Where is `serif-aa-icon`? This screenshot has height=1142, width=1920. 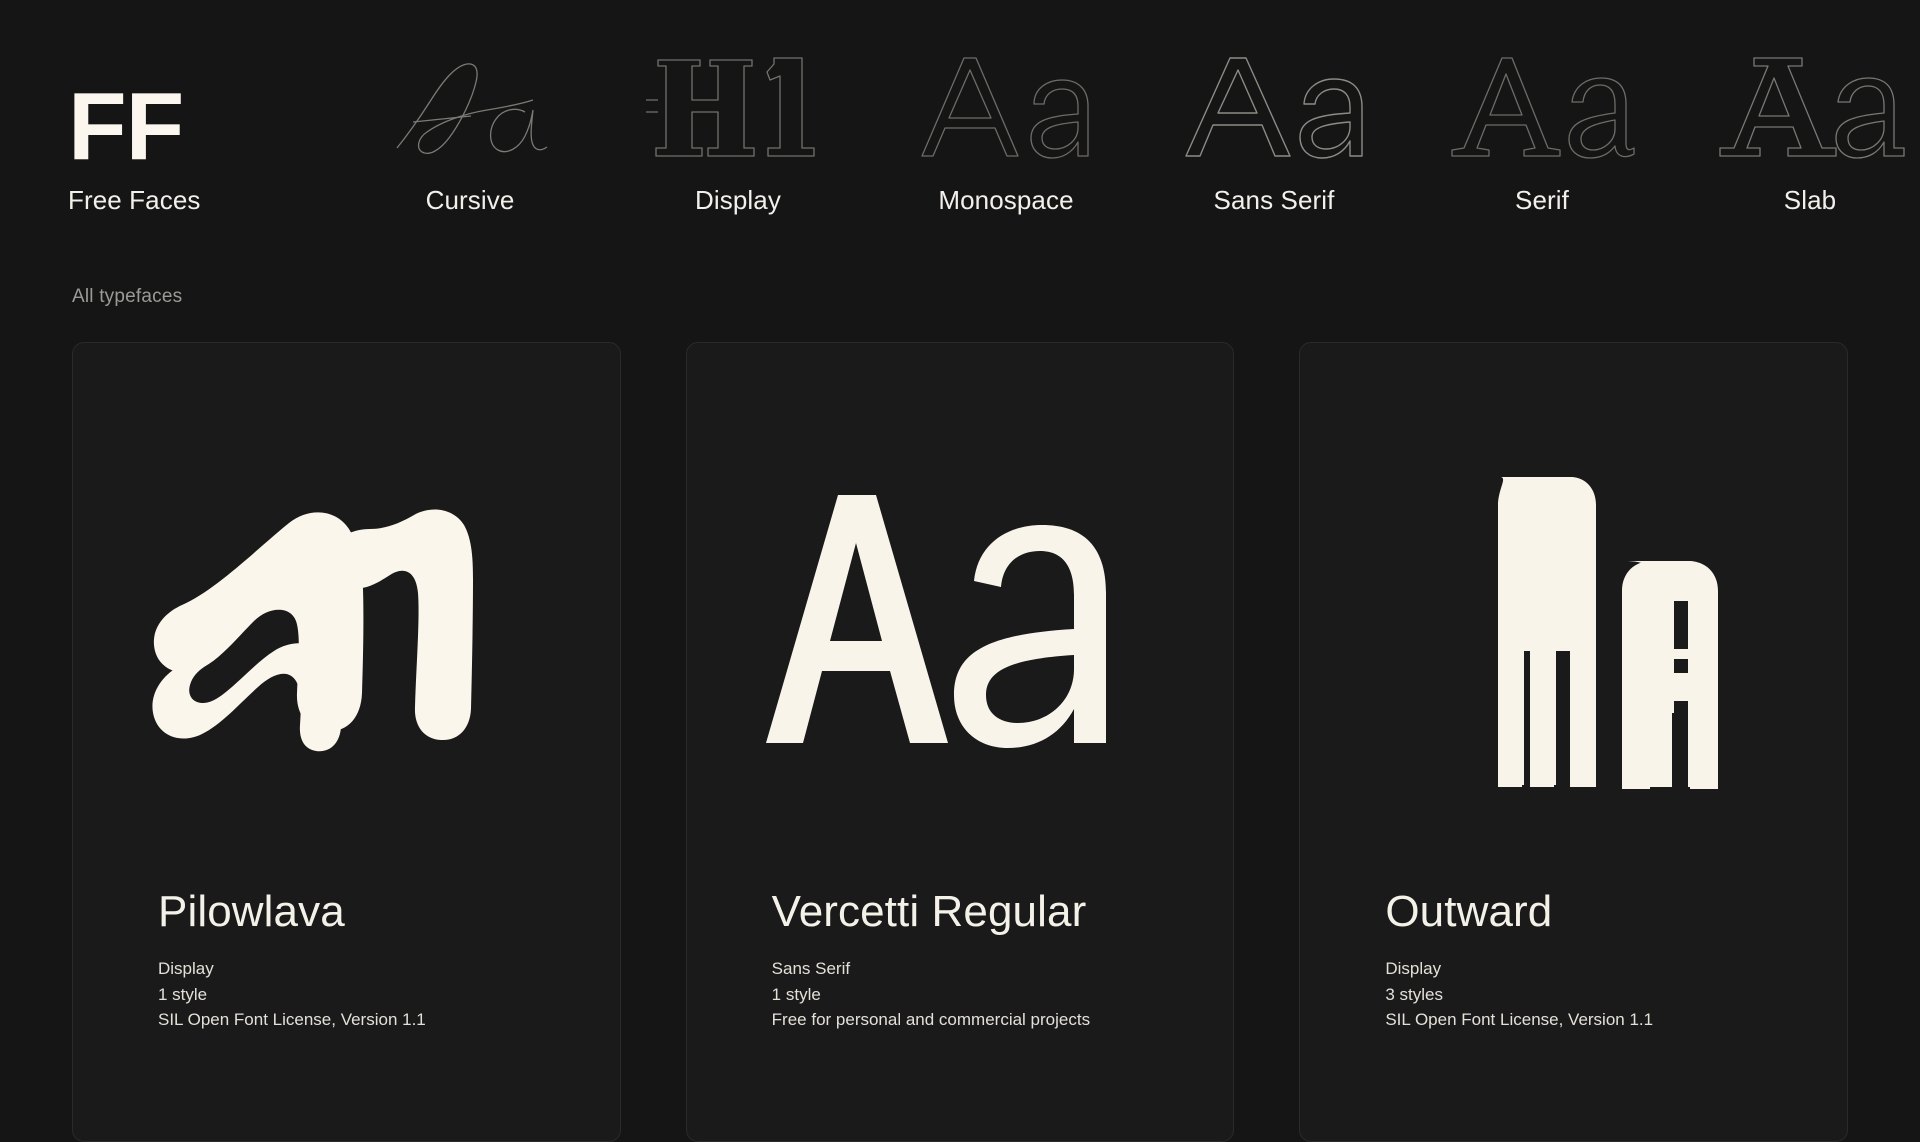
serif-aa-icon is located at coordinates (1542, 107).